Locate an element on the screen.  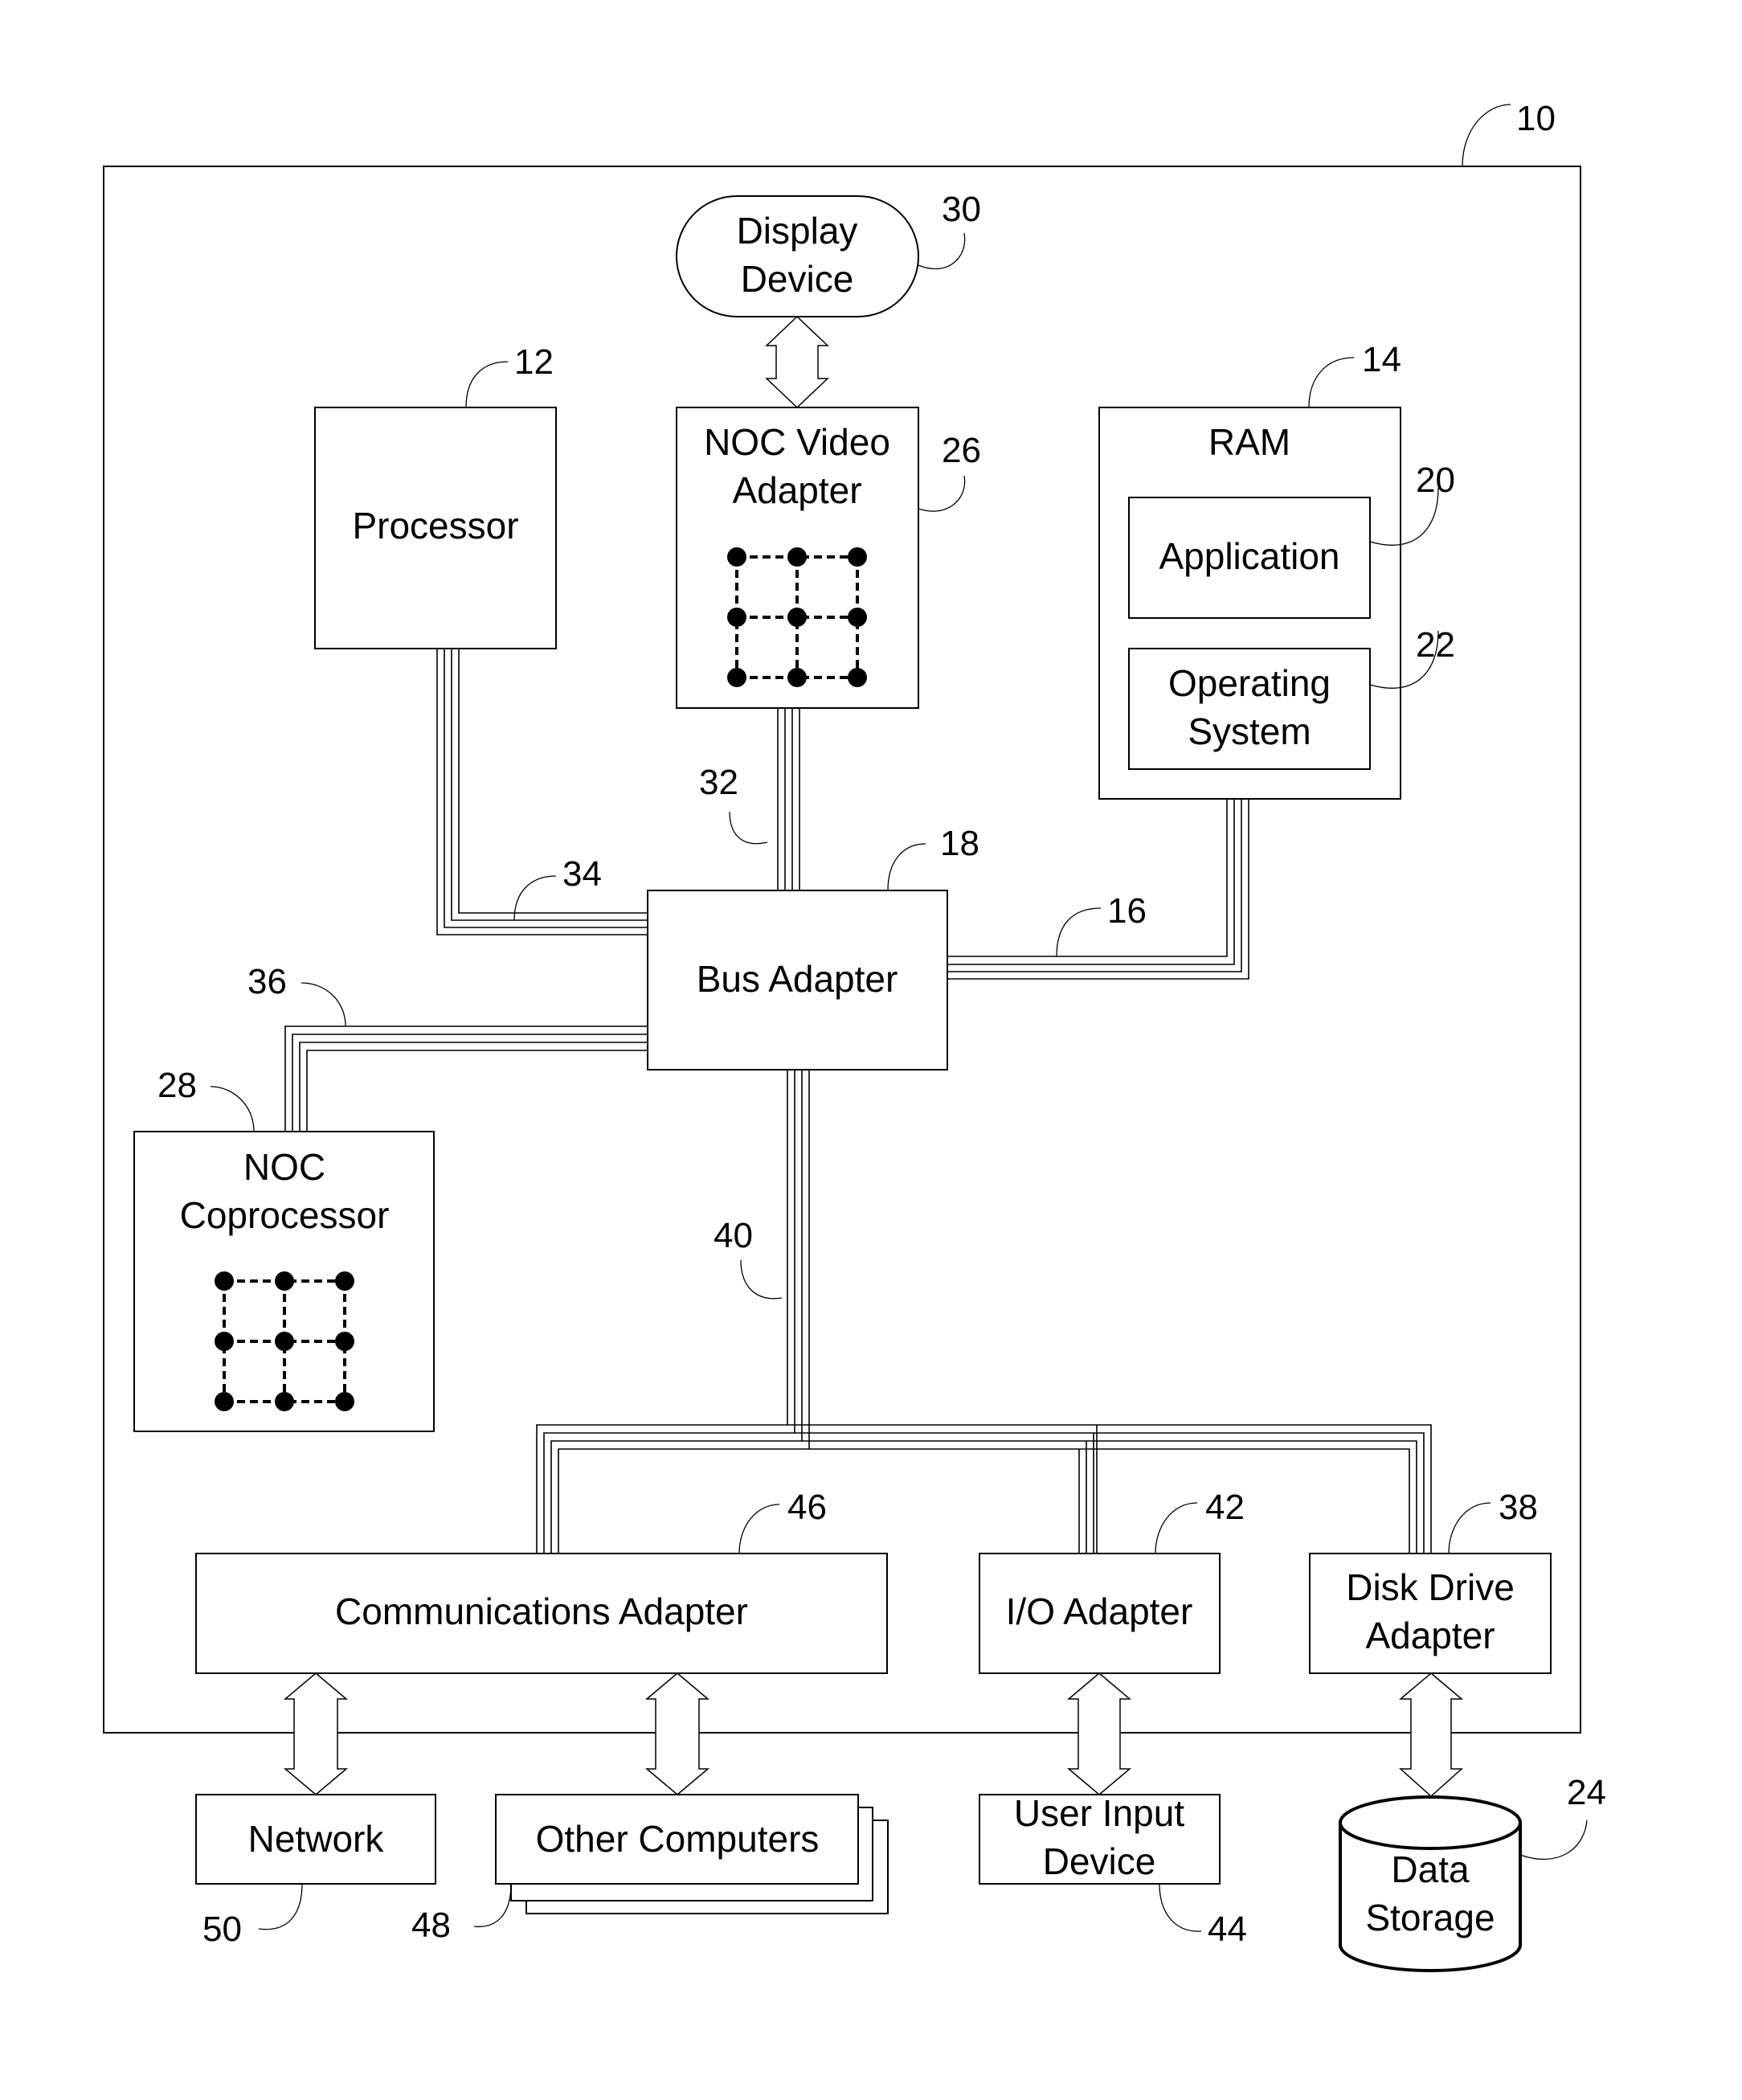
ref-label-16: 16 is located at coordinates (1127, 911).